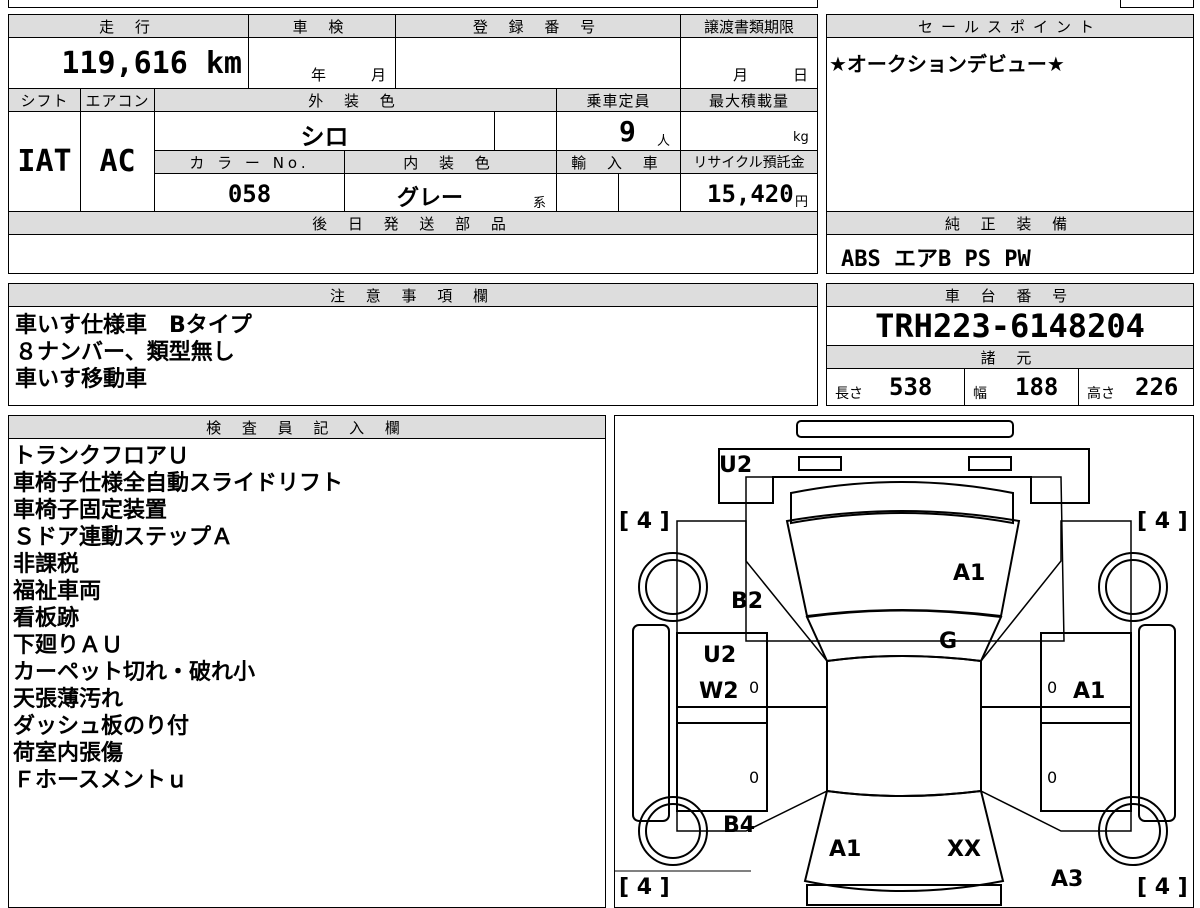 This screenshot has height=908, width=1200. Describe the element at coordinates (754, 687) in the screenshot. I see `zero-left-upper: 0` at that location.